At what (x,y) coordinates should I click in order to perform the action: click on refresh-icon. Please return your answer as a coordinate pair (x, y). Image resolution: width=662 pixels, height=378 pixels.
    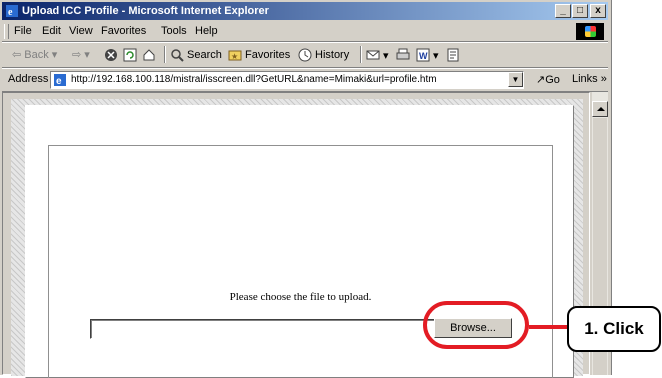
    Looking at the image, I should click on (130, 55).